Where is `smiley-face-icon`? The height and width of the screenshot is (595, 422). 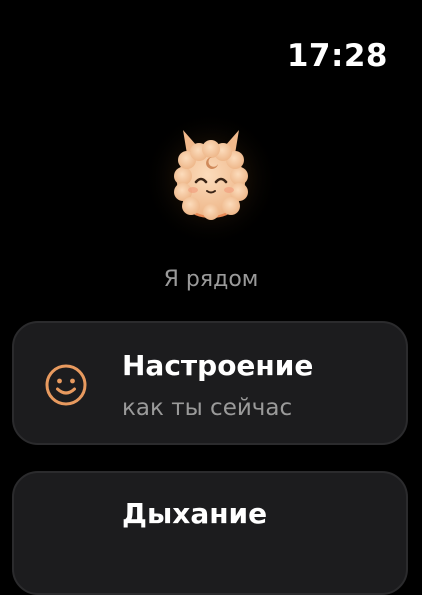
smiley-face-icon is located at coordinates (66, 385).